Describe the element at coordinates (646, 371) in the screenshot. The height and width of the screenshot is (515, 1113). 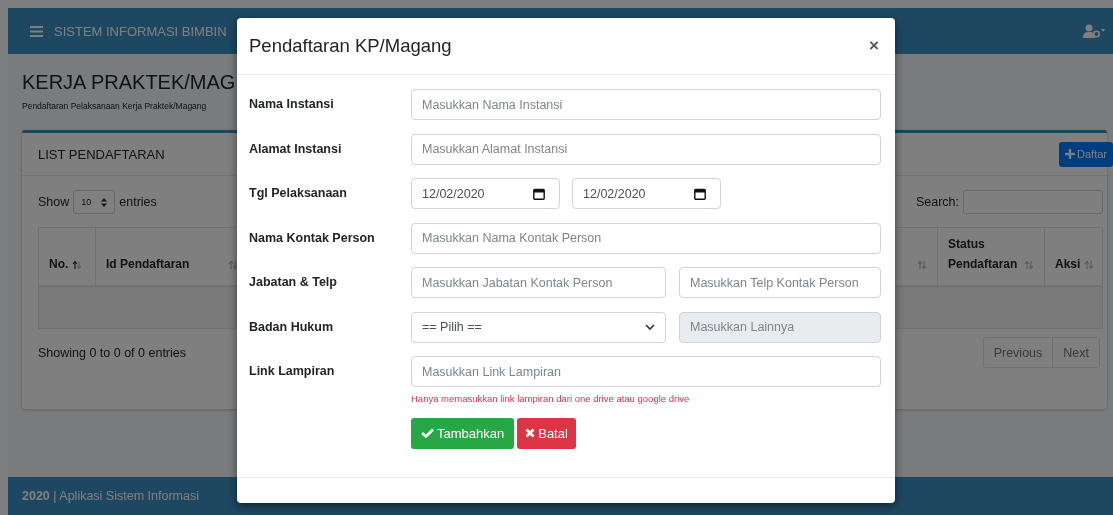
I see `input-field: Masukkan Link Lampiran` at that location.